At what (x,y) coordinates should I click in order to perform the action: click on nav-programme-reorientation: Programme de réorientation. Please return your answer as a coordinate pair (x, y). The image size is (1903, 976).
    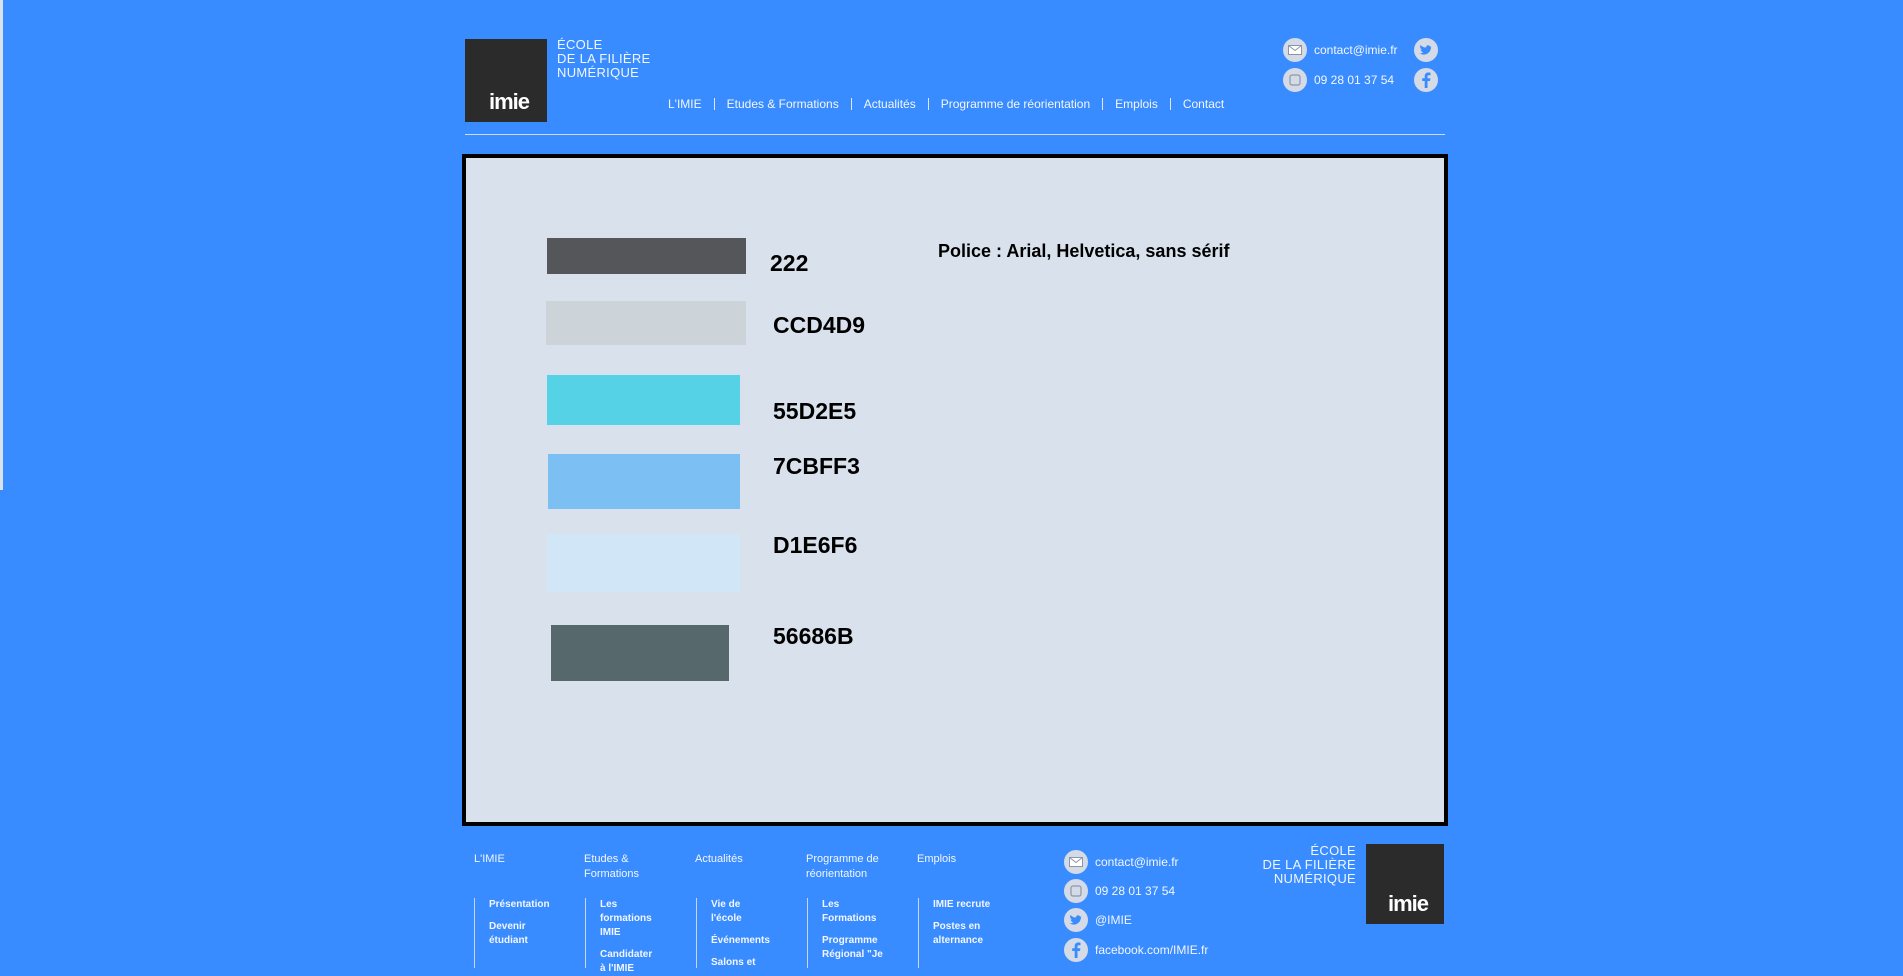
    Looking at the image, I should click on (1015, 104).